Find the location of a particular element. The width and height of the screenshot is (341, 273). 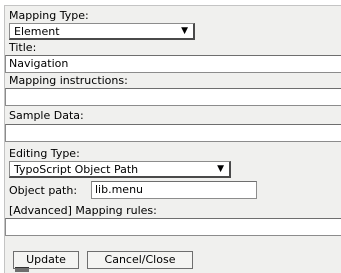

object-path-input: lib.menu is located at coordinates (174, 190).